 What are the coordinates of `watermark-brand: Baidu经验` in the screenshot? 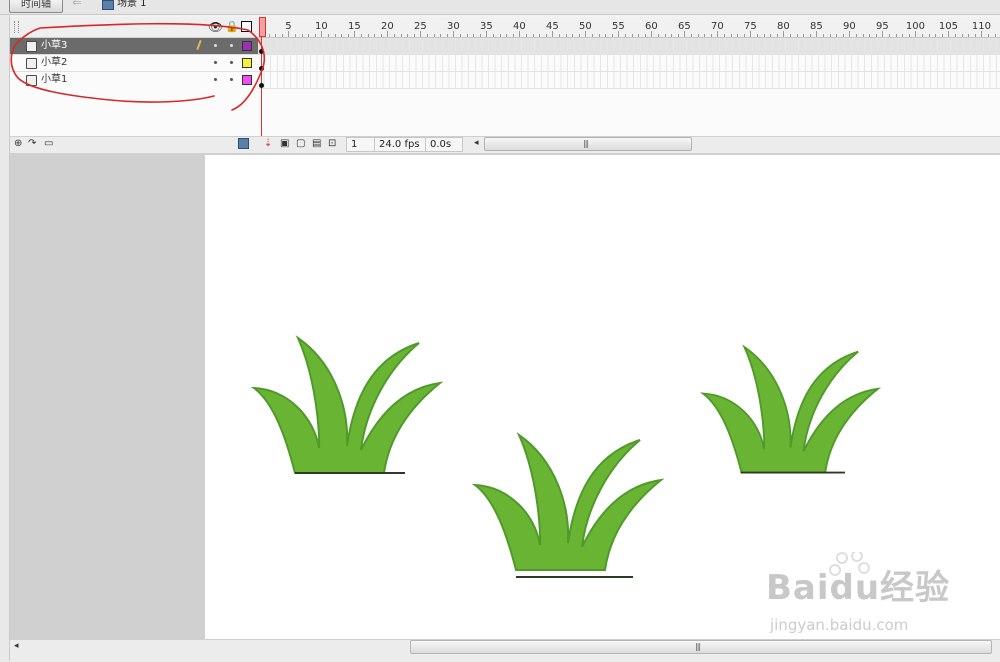 It's located at (858, 588).